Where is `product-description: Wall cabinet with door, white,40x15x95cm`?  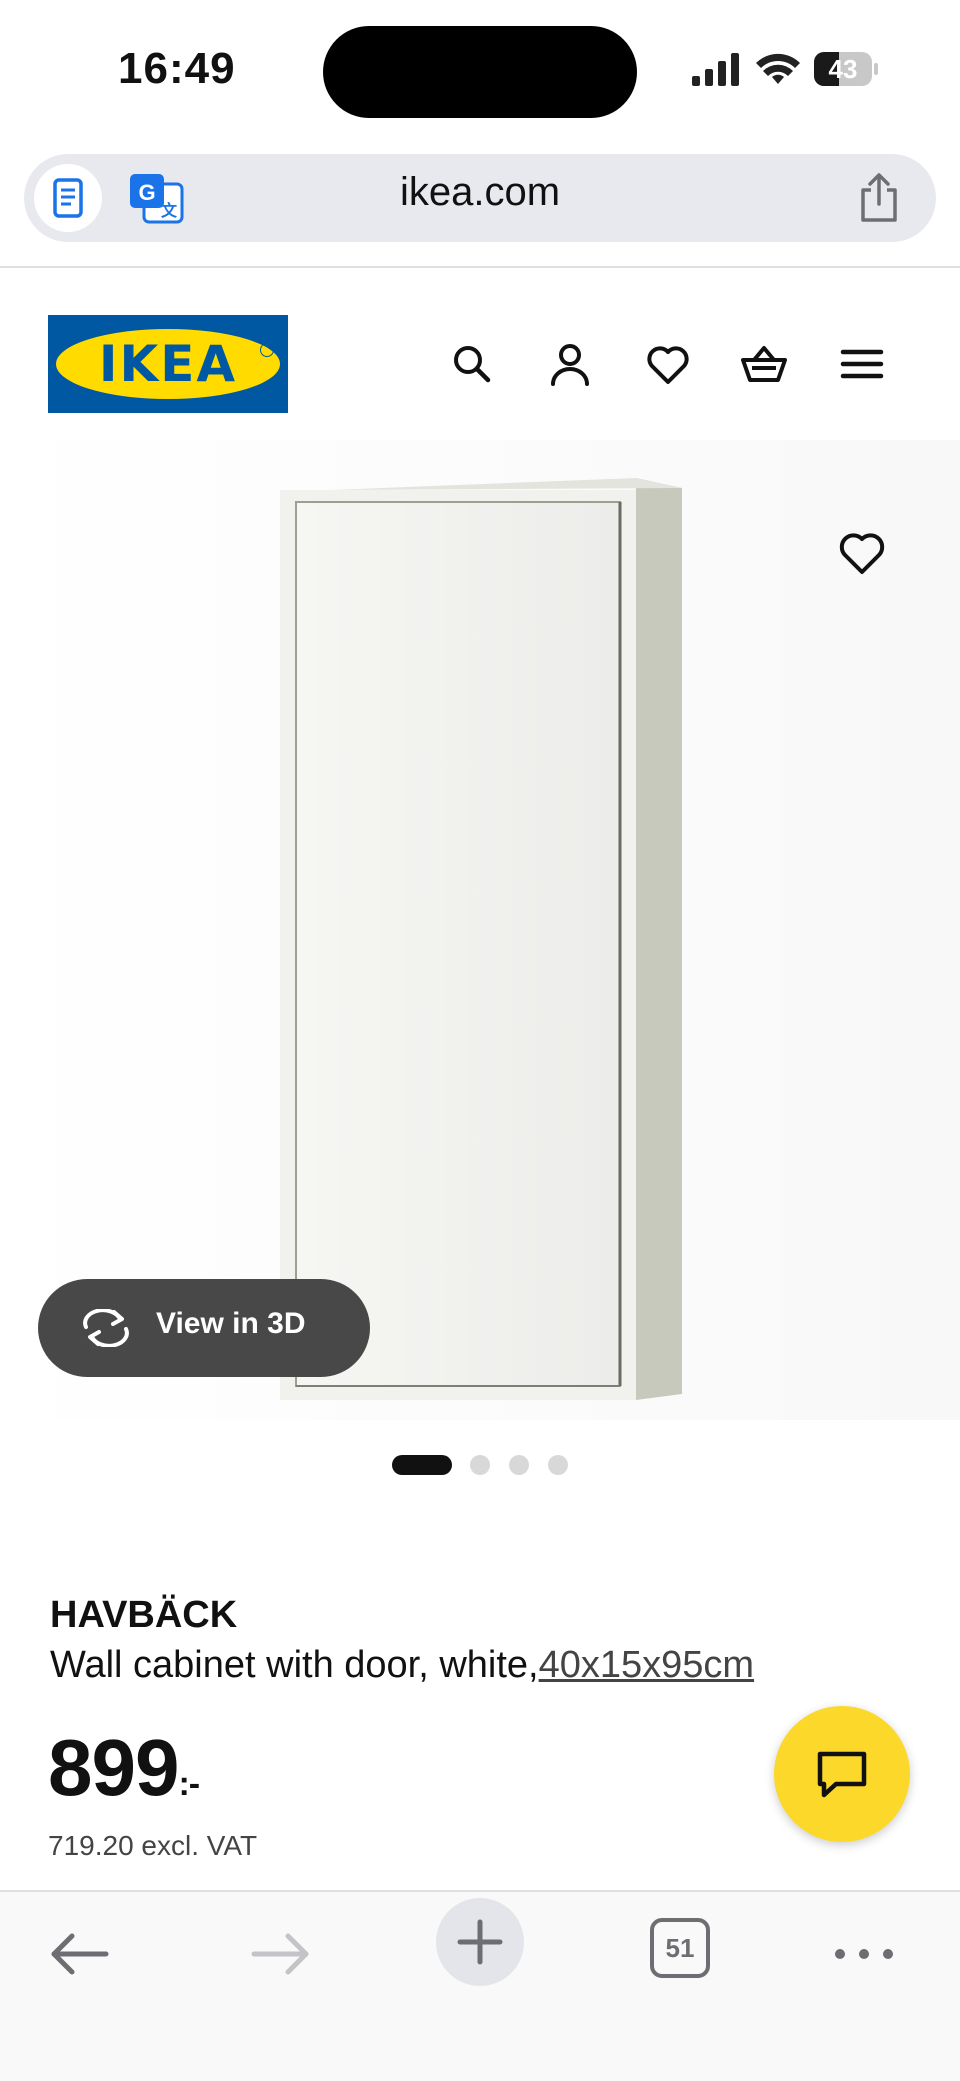 product-description: Wall cabinet with door, white,40x15x95cm is located at coordinates (402, 1665).